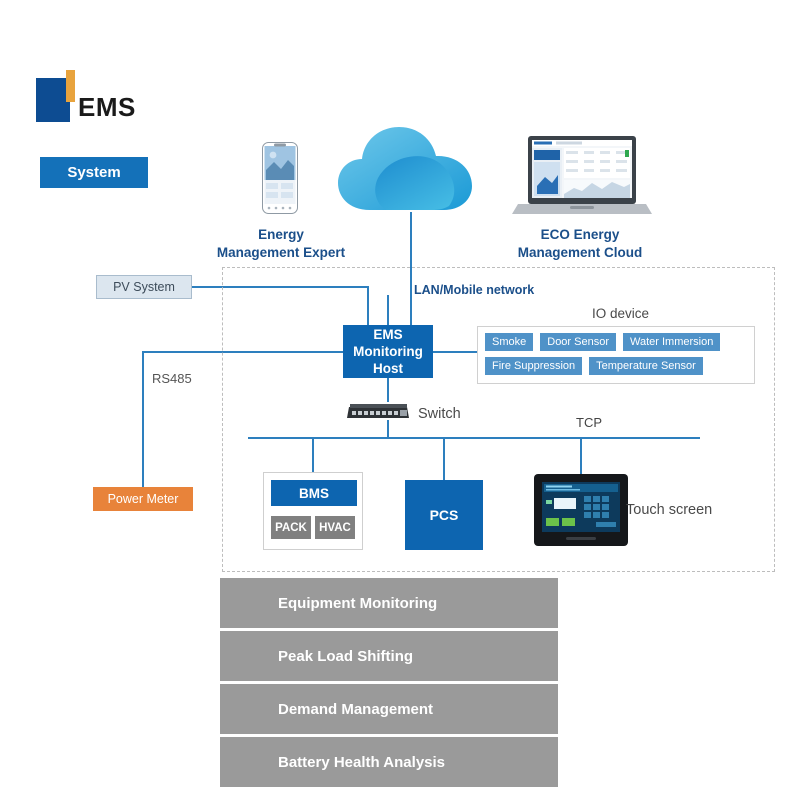 The image size is (800, 800). I want to click on rs485-label: RS485, so click(172, 378).